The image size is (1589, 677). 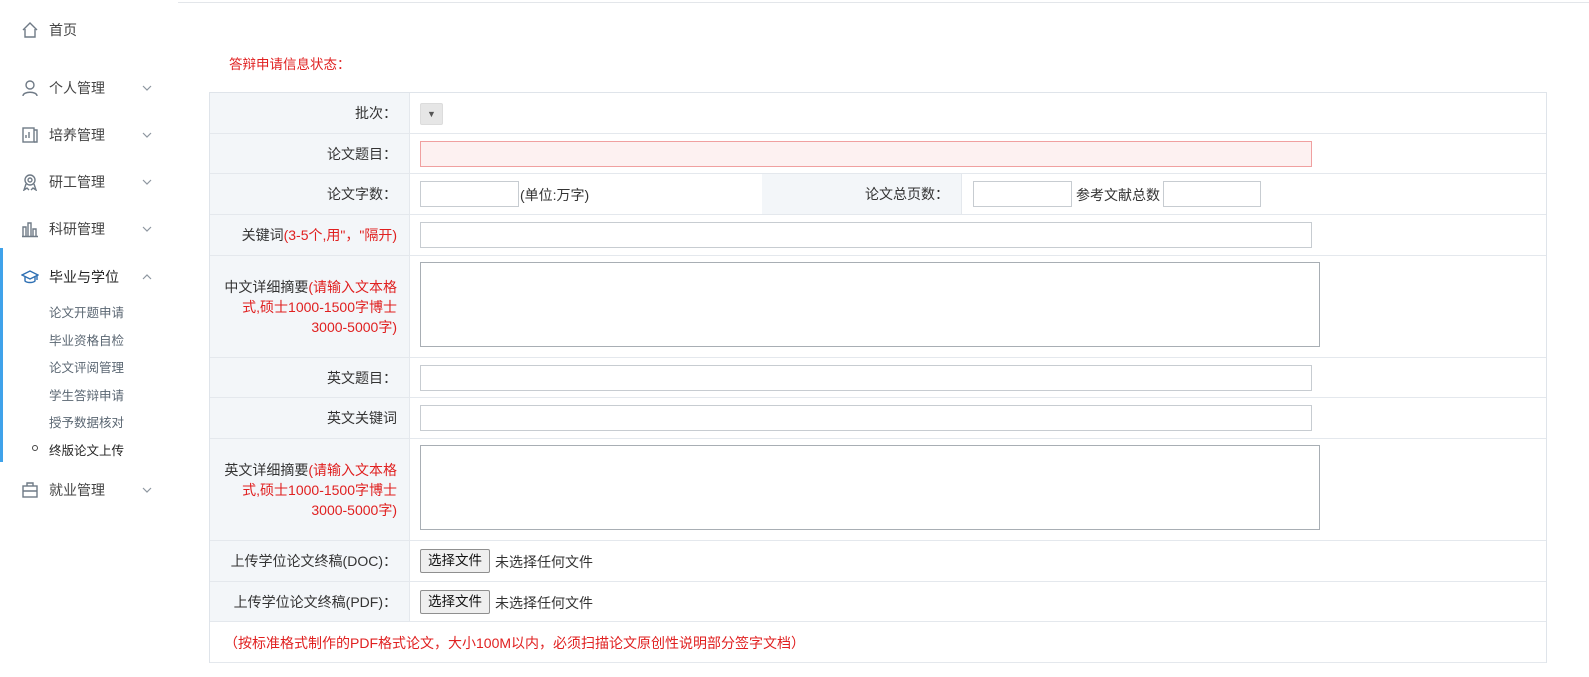 What do you see at coordinates (1212, 194) in the screenshot?
I see `references-input` at bounding box center [1212, 194].